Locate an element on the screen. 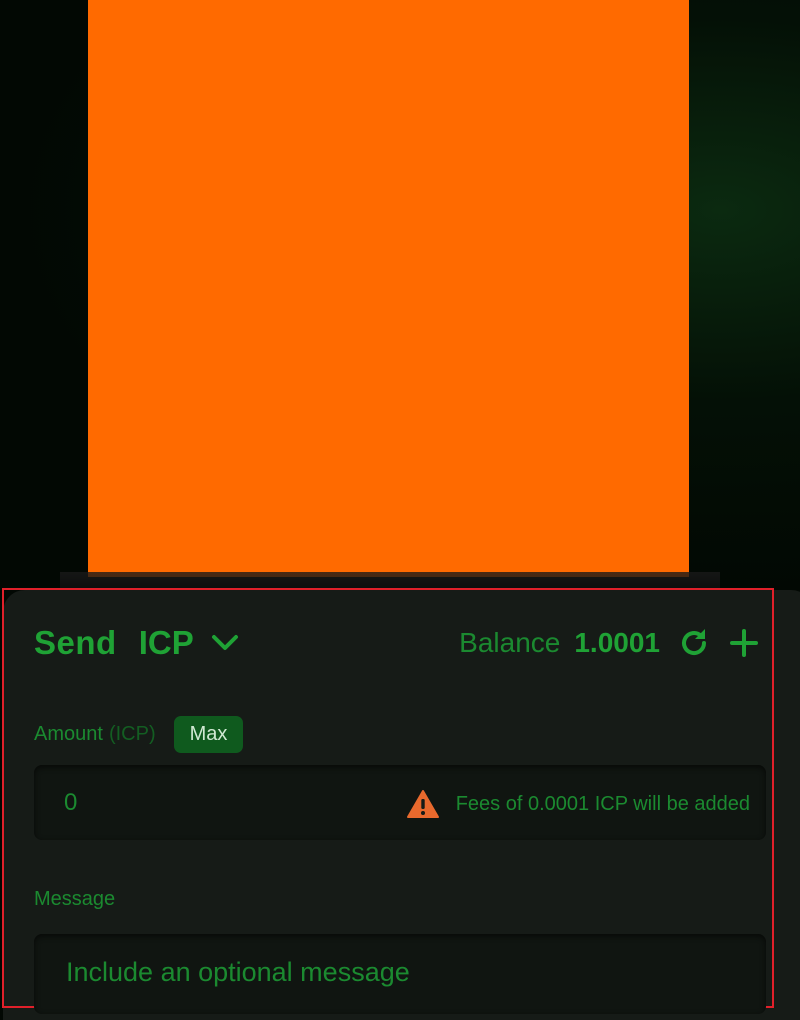 The width and height of the screenshot is (800, 1020). refresh-icon is located at coordinates (694, 643).